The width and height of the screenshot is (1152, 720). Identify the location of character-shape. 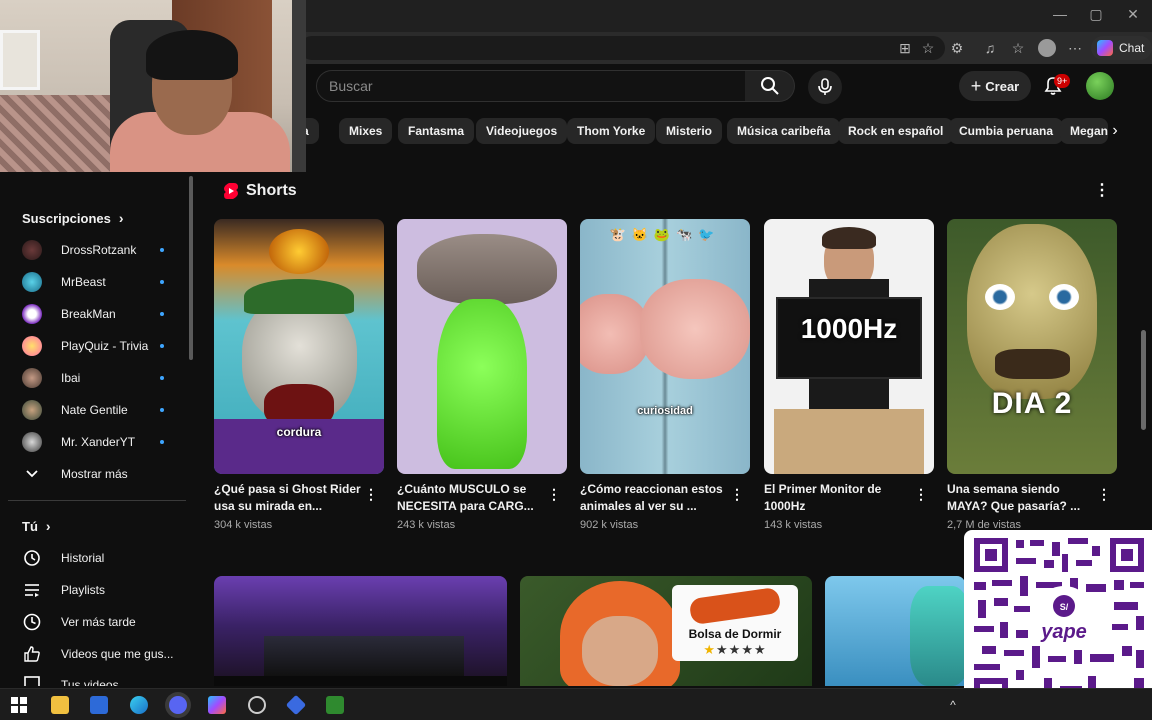
(937, 636).